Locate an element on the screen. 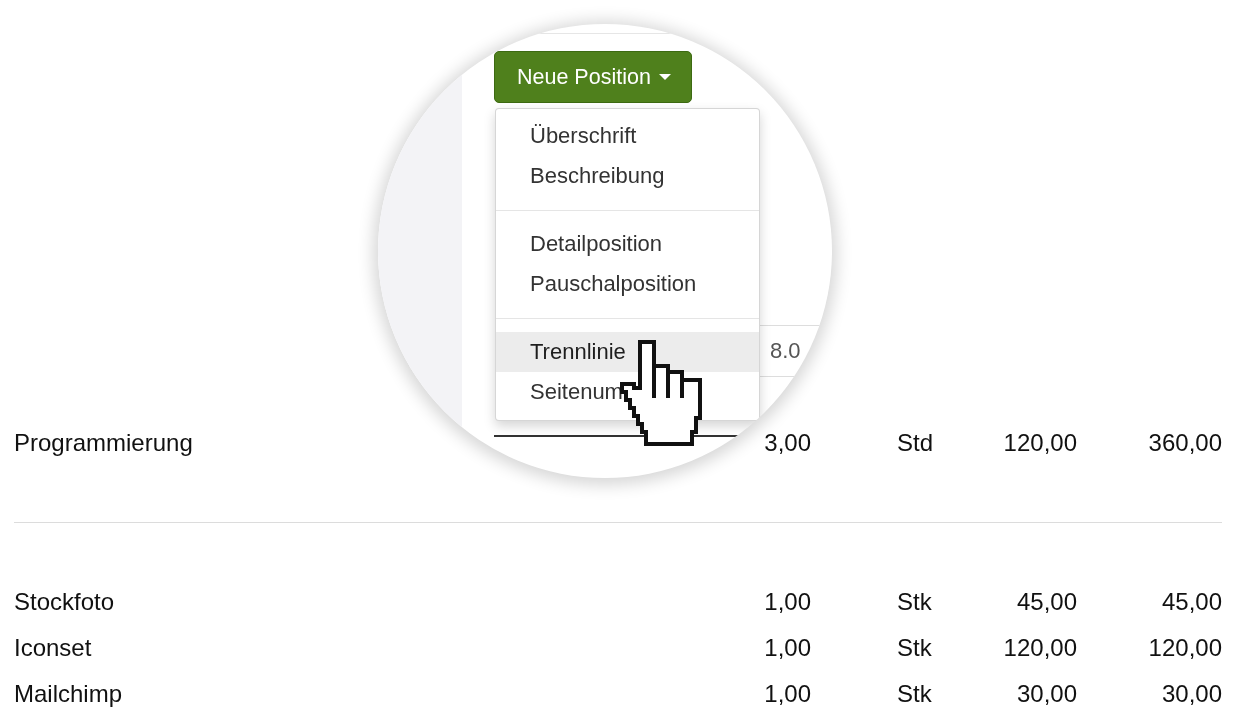  table-cell: Stockfoto is located at coordinates (64, 602).